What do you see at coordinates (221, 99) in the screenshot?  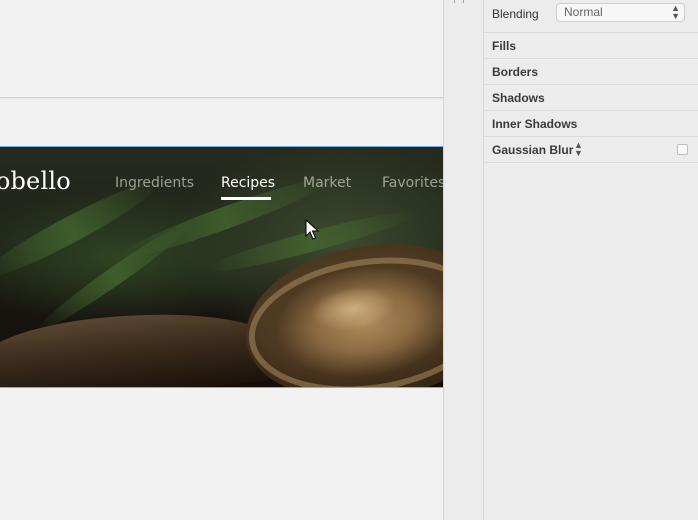 I see `artboard-shadow` at bounding box center [221, 99].